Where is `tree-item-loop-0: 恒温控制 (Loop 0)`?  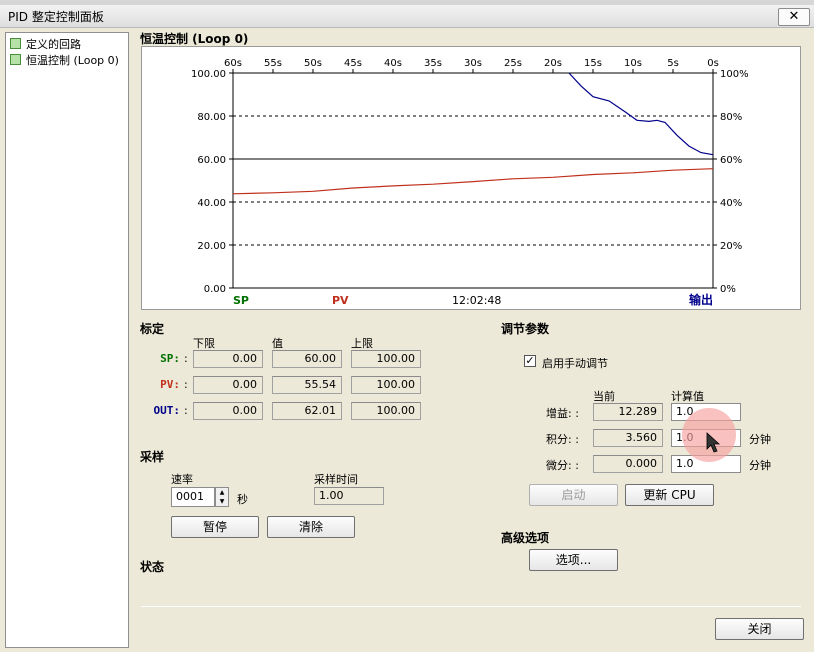 tree-item-loop-0: 恒温控制 (Loop 0) is located at coordinates (64, 60).